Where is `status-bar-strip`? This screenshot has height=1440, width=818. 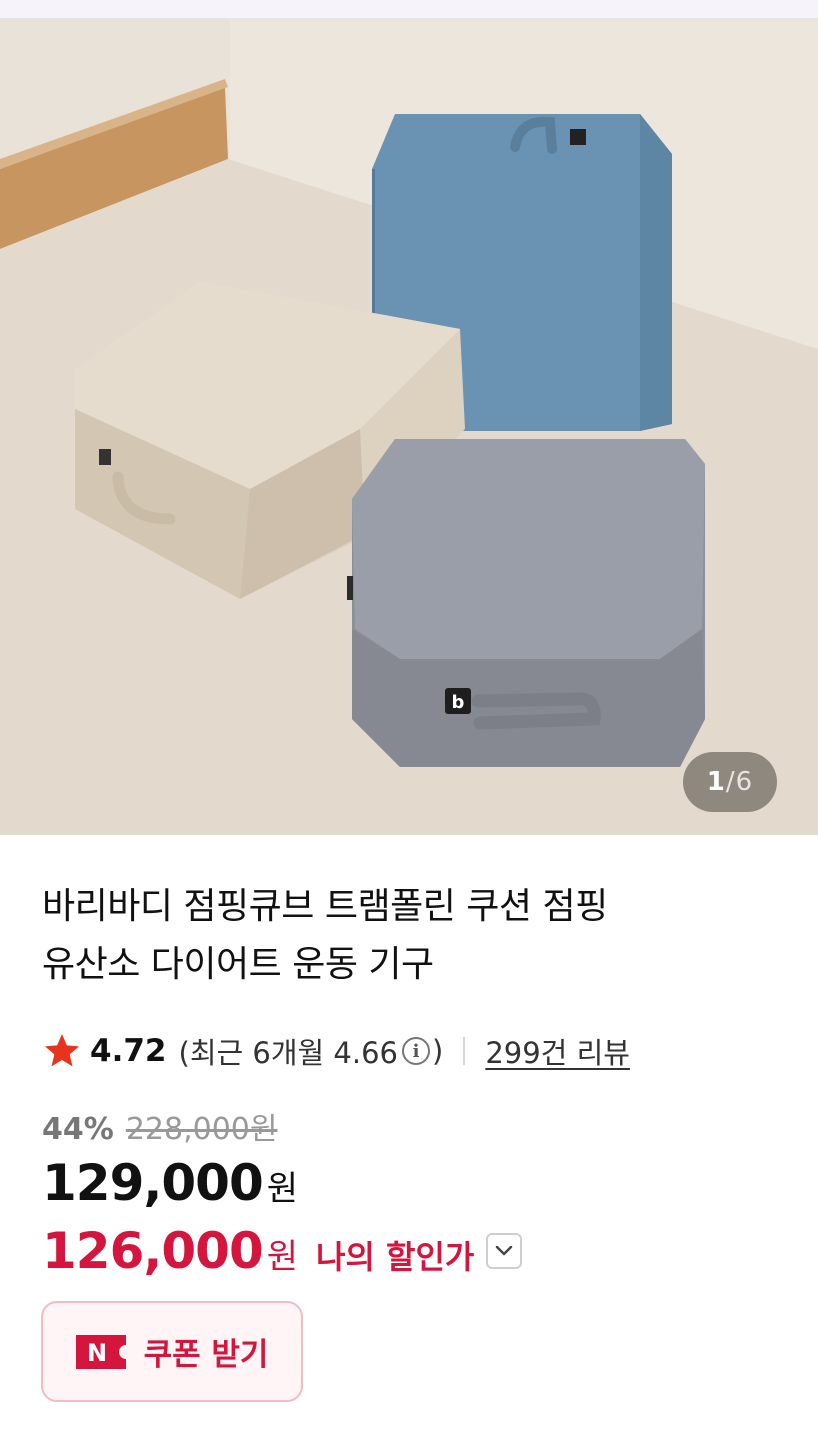
status-bar-strip is located at coordinates (409, 9).